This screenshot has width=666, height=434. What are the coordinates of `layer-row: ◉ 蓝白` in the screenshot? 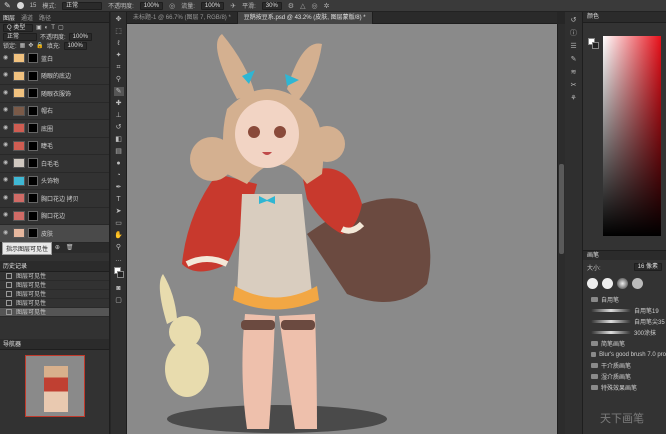 It's located at (54, 59).